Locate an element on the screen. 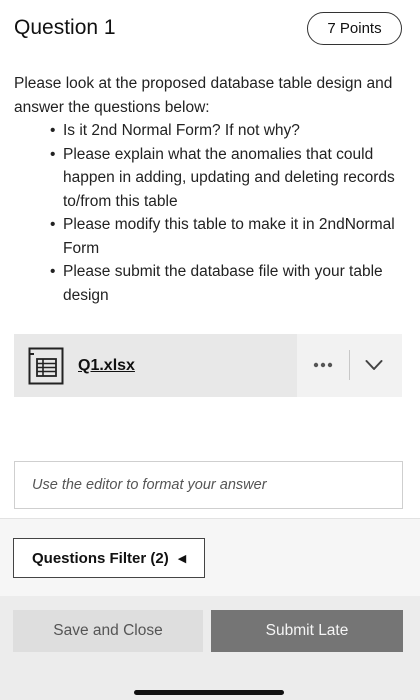  chevron-down-icon is located at coordinates (374, 365).